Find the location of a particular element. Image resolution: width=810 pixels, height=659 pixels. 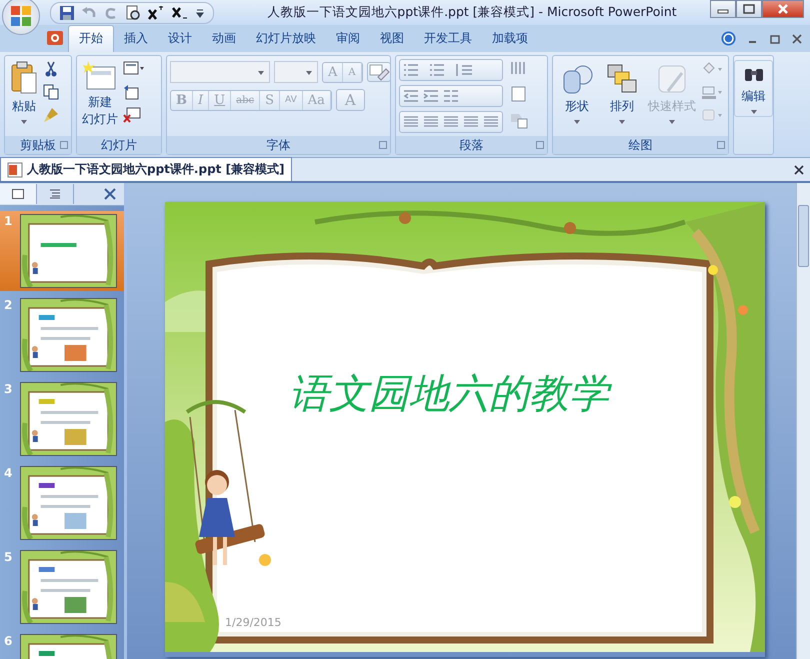

ribbon-tab: 设计 is located at coordinates (180, 39).